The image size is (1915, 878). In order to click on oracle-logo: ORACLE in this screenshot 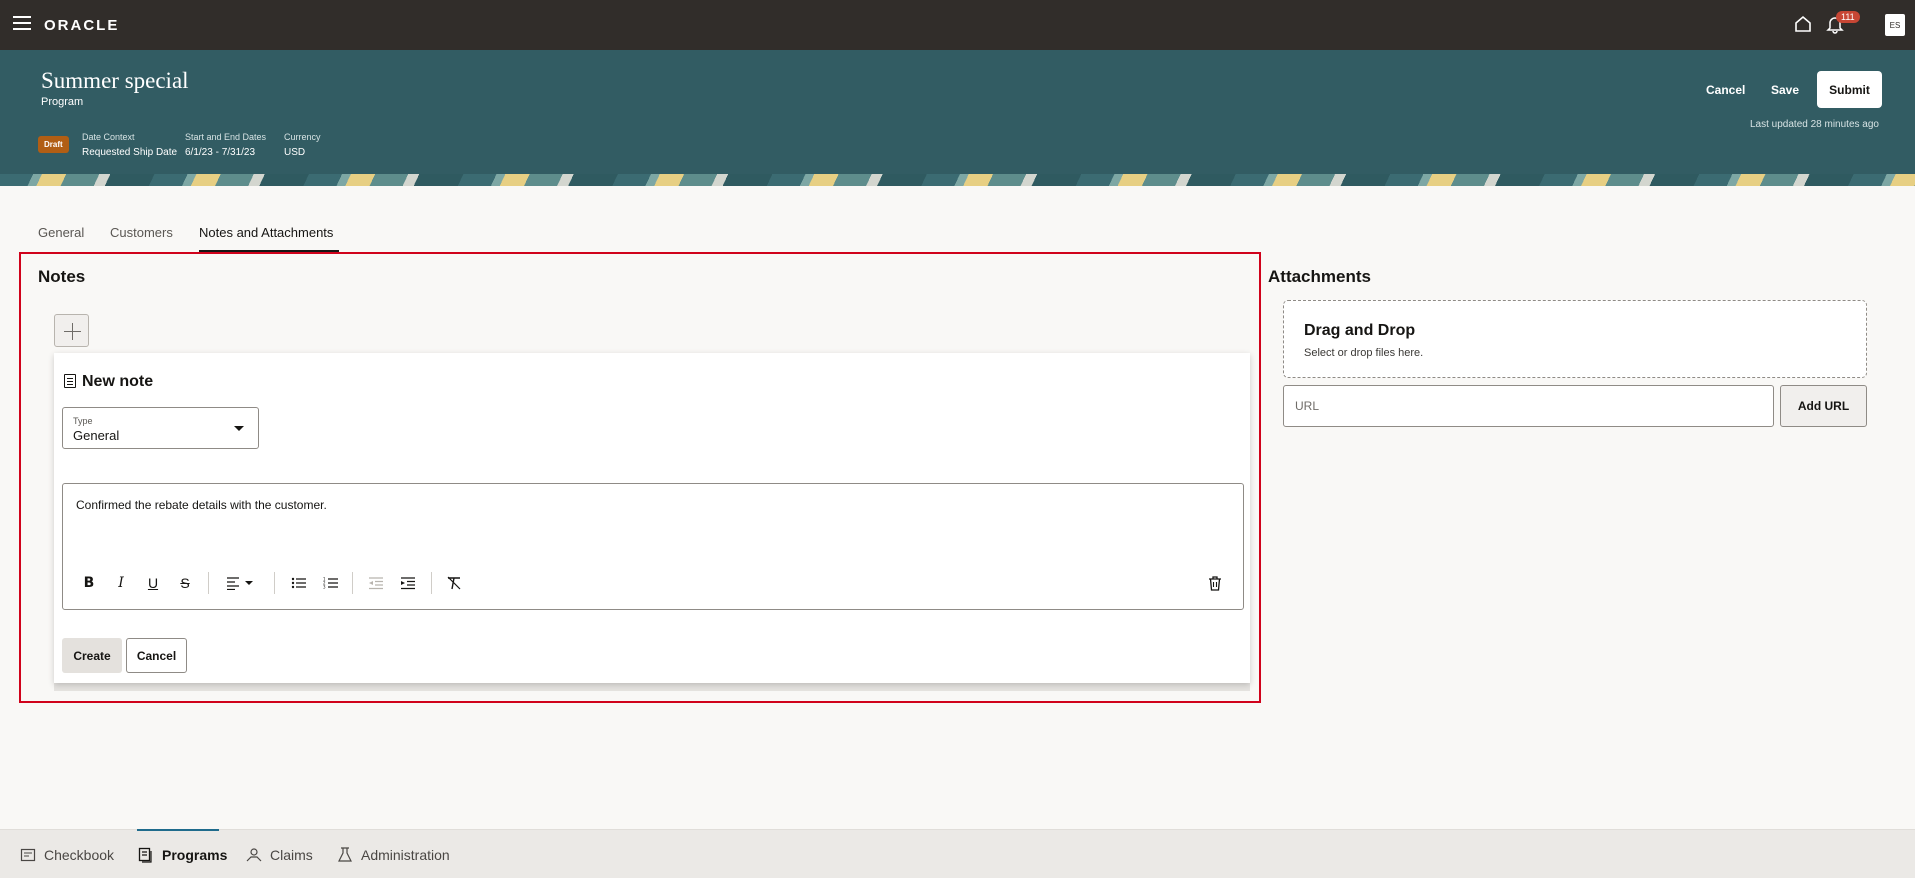, I will do `click(81, 25)`.